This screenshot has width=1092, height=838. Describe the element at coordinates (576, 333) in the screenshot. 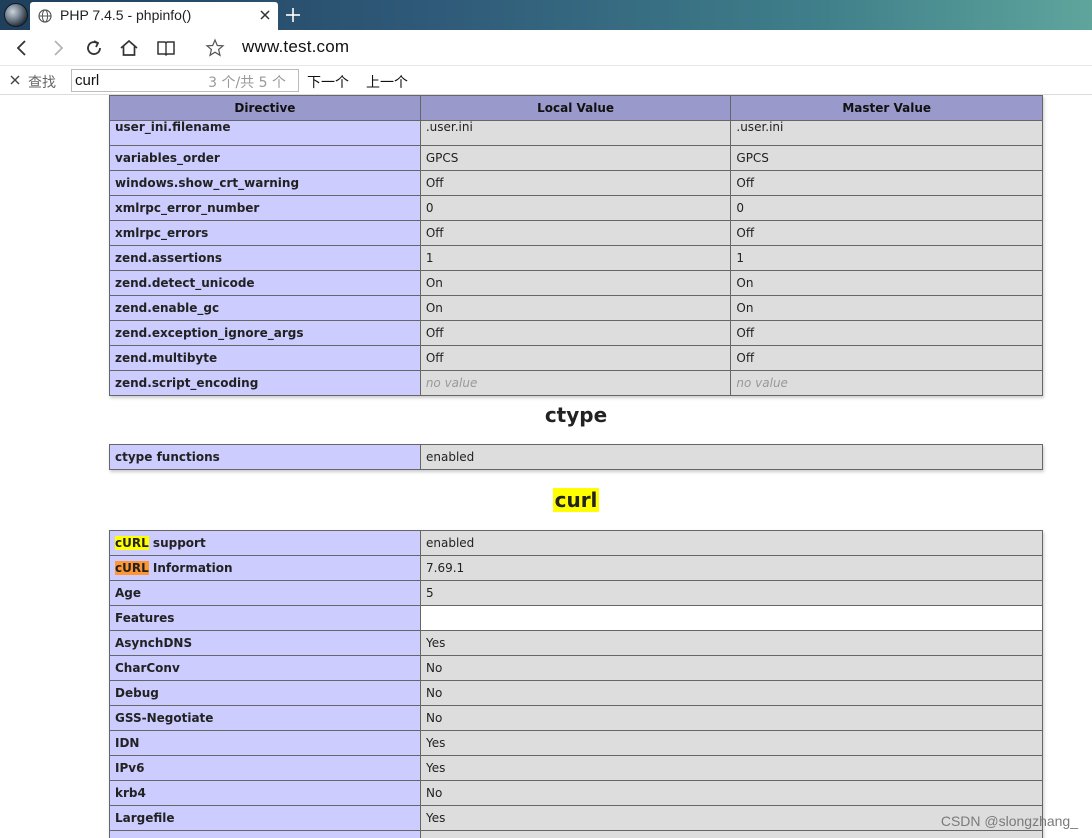

I see `table-row: zend.exception_ignore_args Off Off` at that location.